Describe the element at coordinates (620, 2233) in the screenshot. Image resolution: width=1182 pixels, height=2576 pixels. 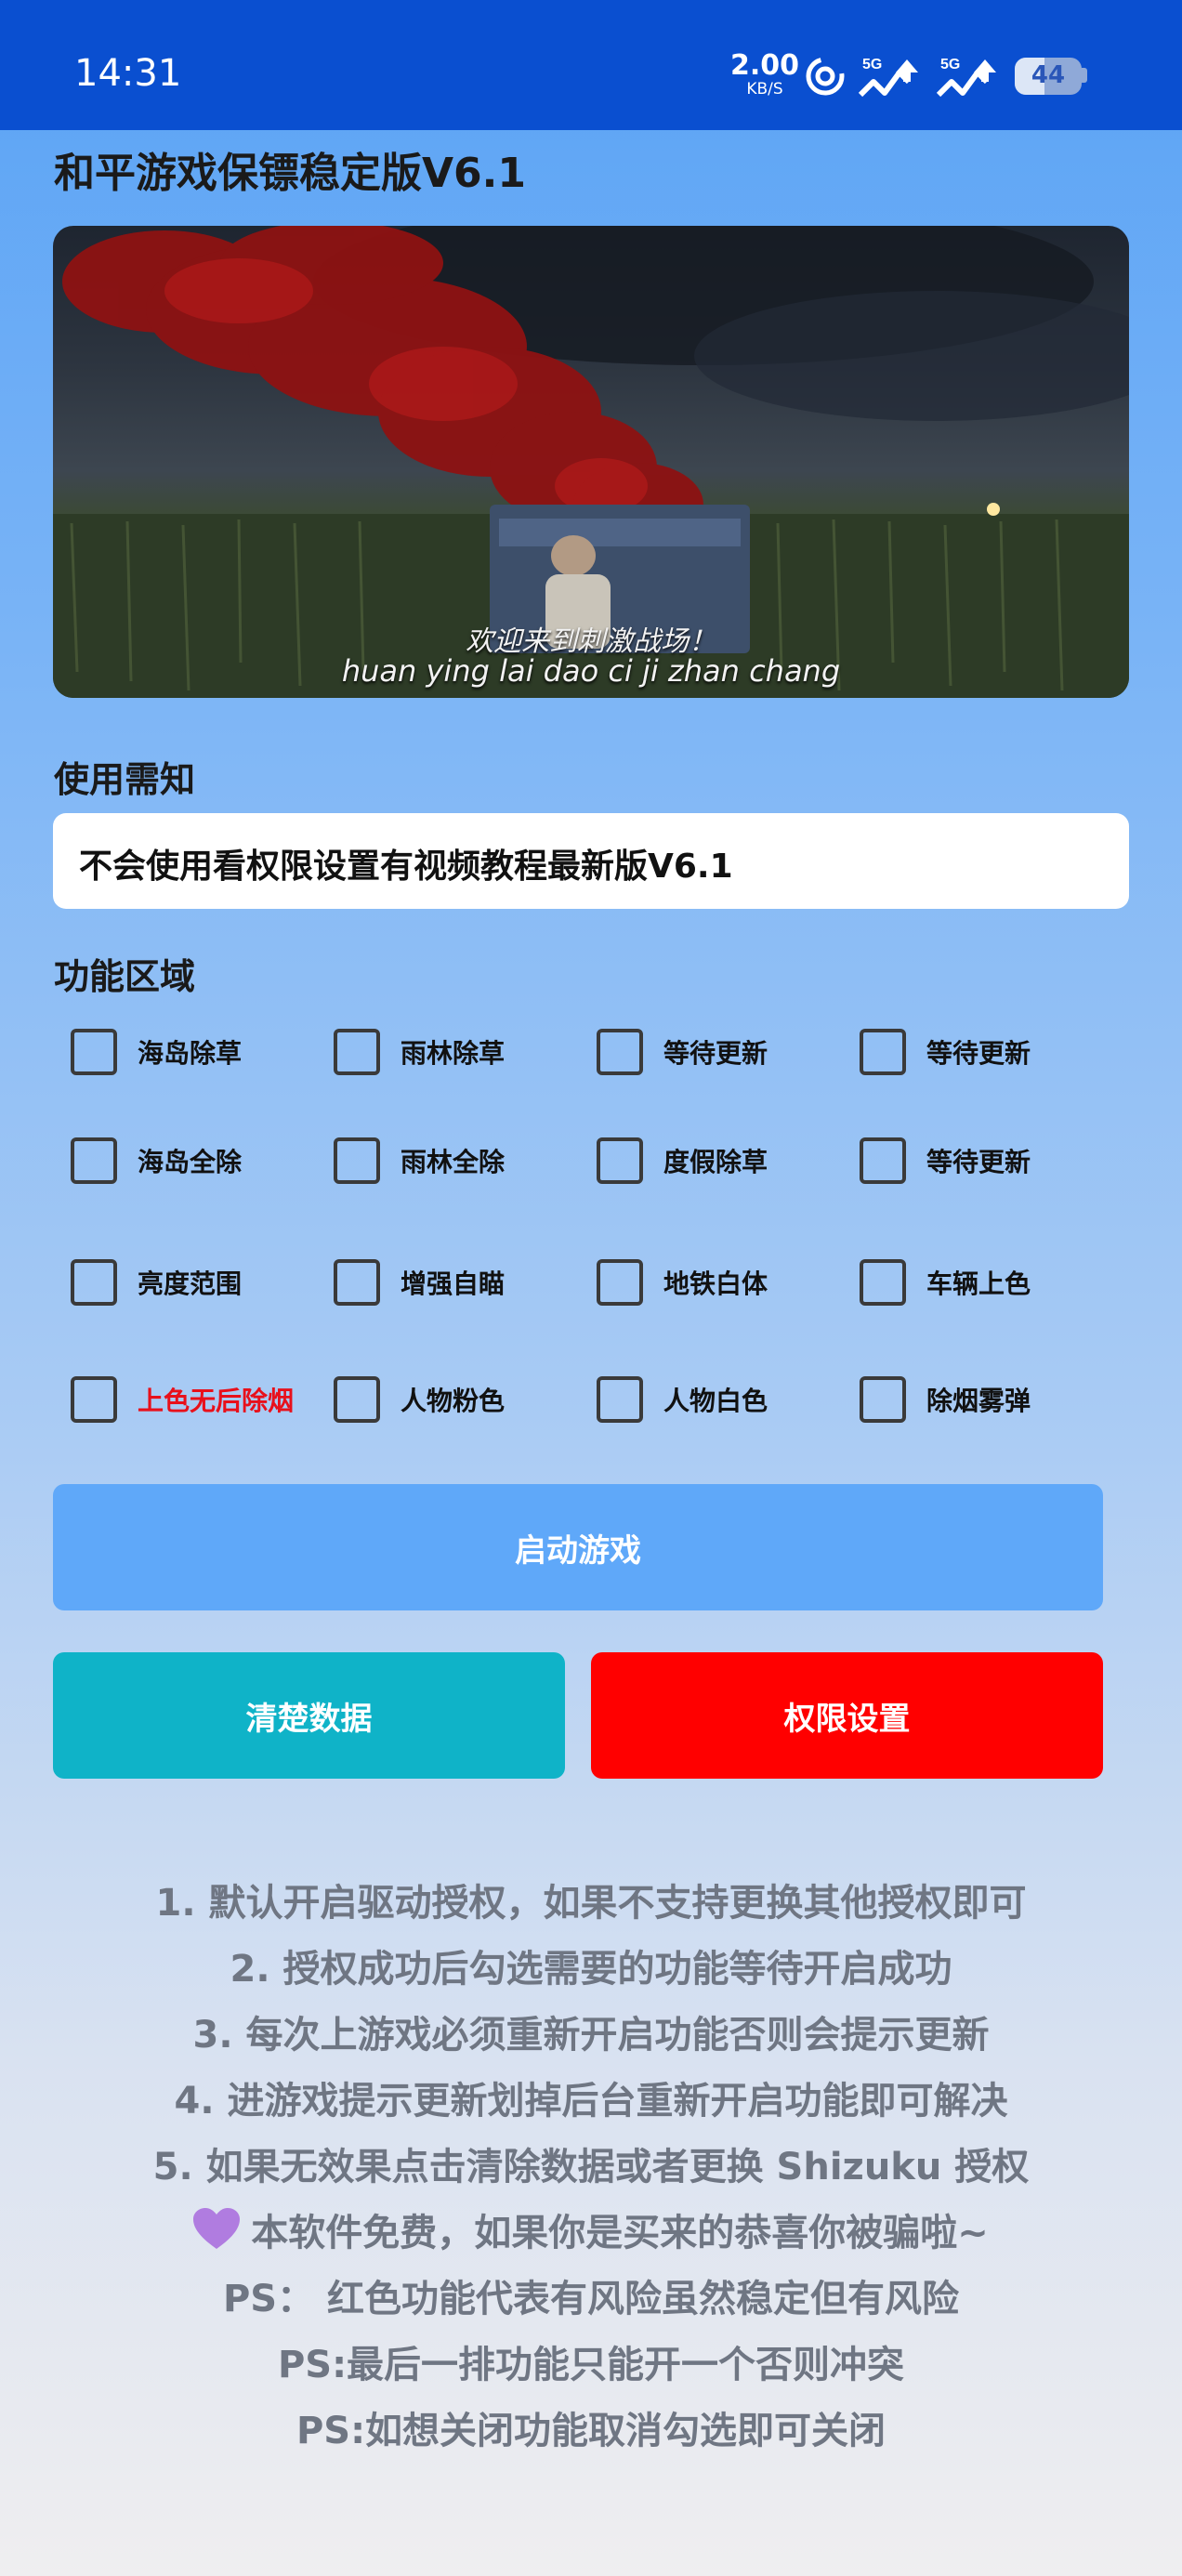
I see `tip-free-text: 本软件免费，如果你是买来的恭喜你被骗啦~` at that location.